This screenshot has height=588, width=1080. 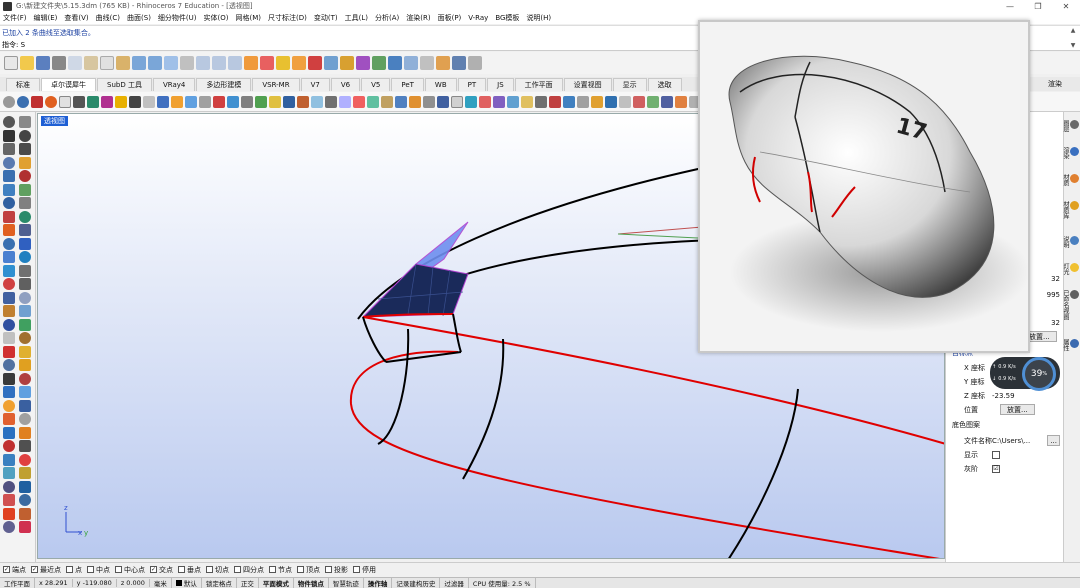 I want to click on menu-render: 渲染(R), so click(x=418, y=18).